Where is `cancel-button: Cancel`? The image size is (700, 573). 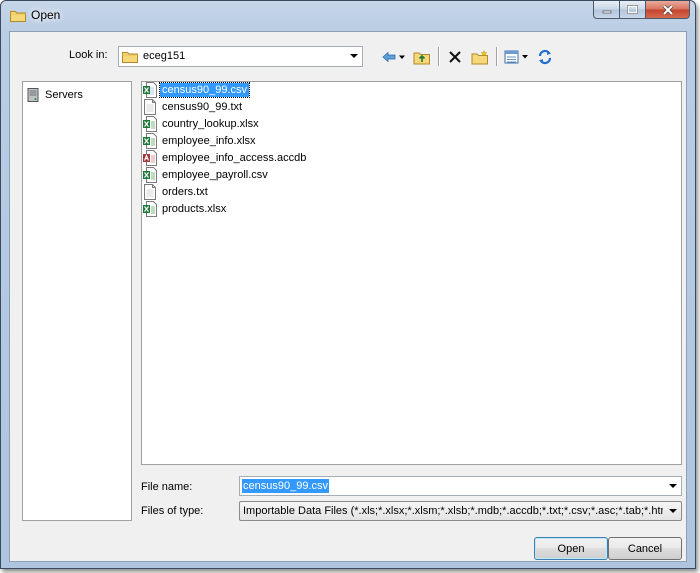 cancel-button: Cancel is located at coordinates (645, 548).